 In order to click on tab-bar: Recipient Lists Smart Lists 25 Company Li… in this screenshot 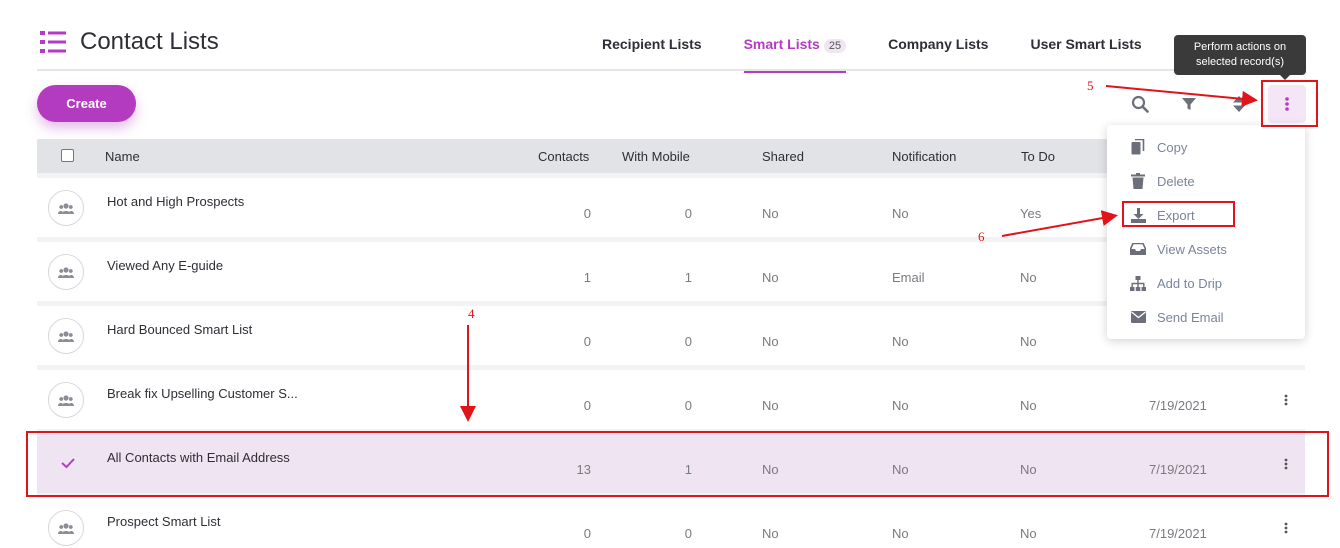, I will do `click(923, 50)`.